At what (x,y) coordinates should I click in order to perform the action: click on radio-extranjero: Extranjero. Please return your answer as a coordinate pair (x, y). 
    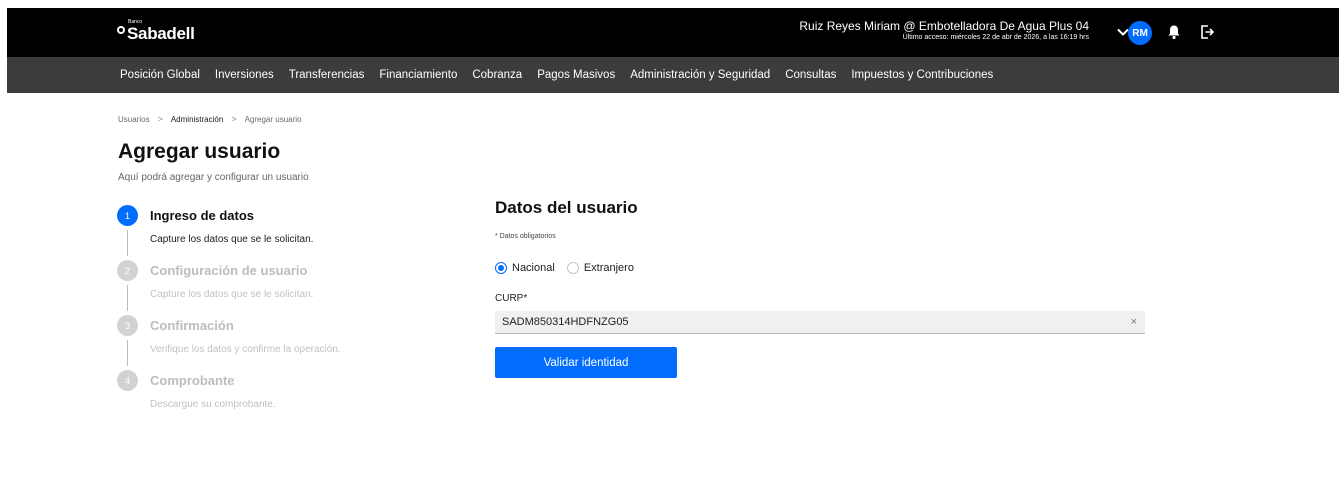
    Looking at the image, I should click on (600, 268).